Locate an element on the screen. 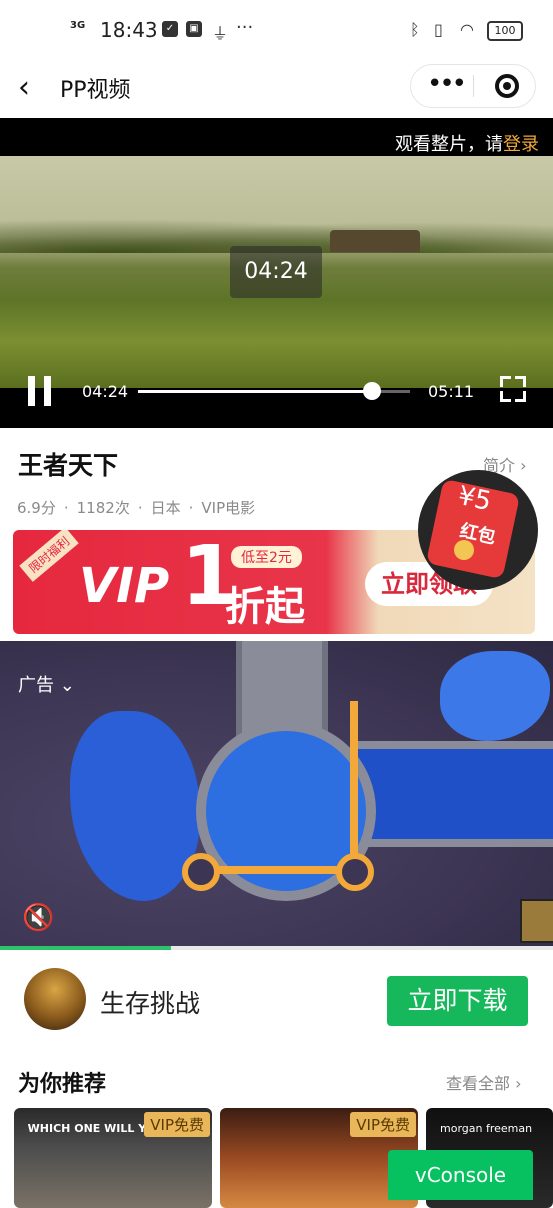 This screenshot has width=553, height=1208. see-all-link: 查看全部 › is located at coordinates (484, 1082).